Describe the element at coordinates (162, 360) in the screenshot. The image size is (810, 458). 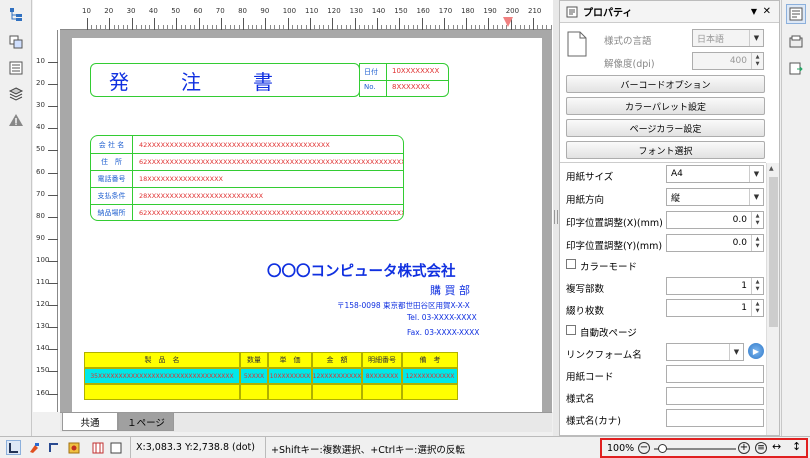
I see `table-header-cell: 製 品 名` at that location.